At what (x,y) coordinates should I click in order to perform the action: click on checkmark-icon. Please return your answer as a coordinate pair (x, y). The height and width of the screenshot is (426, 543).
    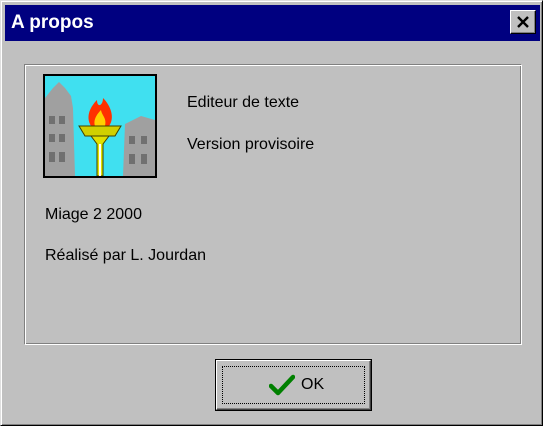
    Looking at the image, I should click on (282, 385).